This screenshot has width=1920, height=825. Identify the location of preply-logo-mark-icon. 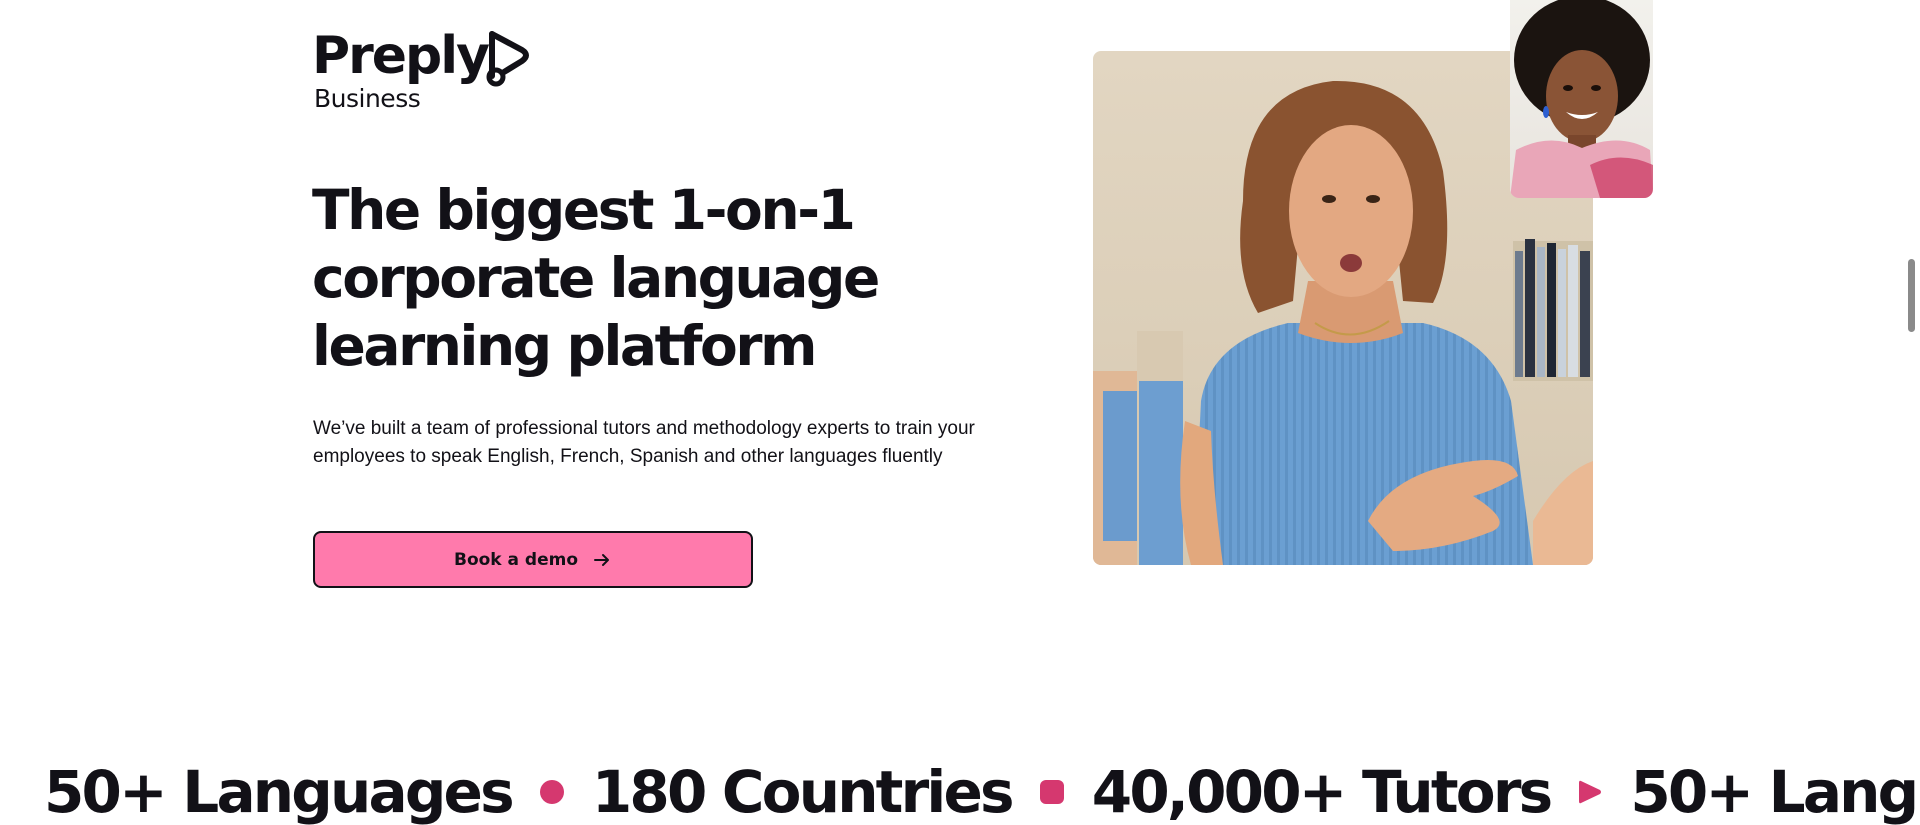
(507, 59).